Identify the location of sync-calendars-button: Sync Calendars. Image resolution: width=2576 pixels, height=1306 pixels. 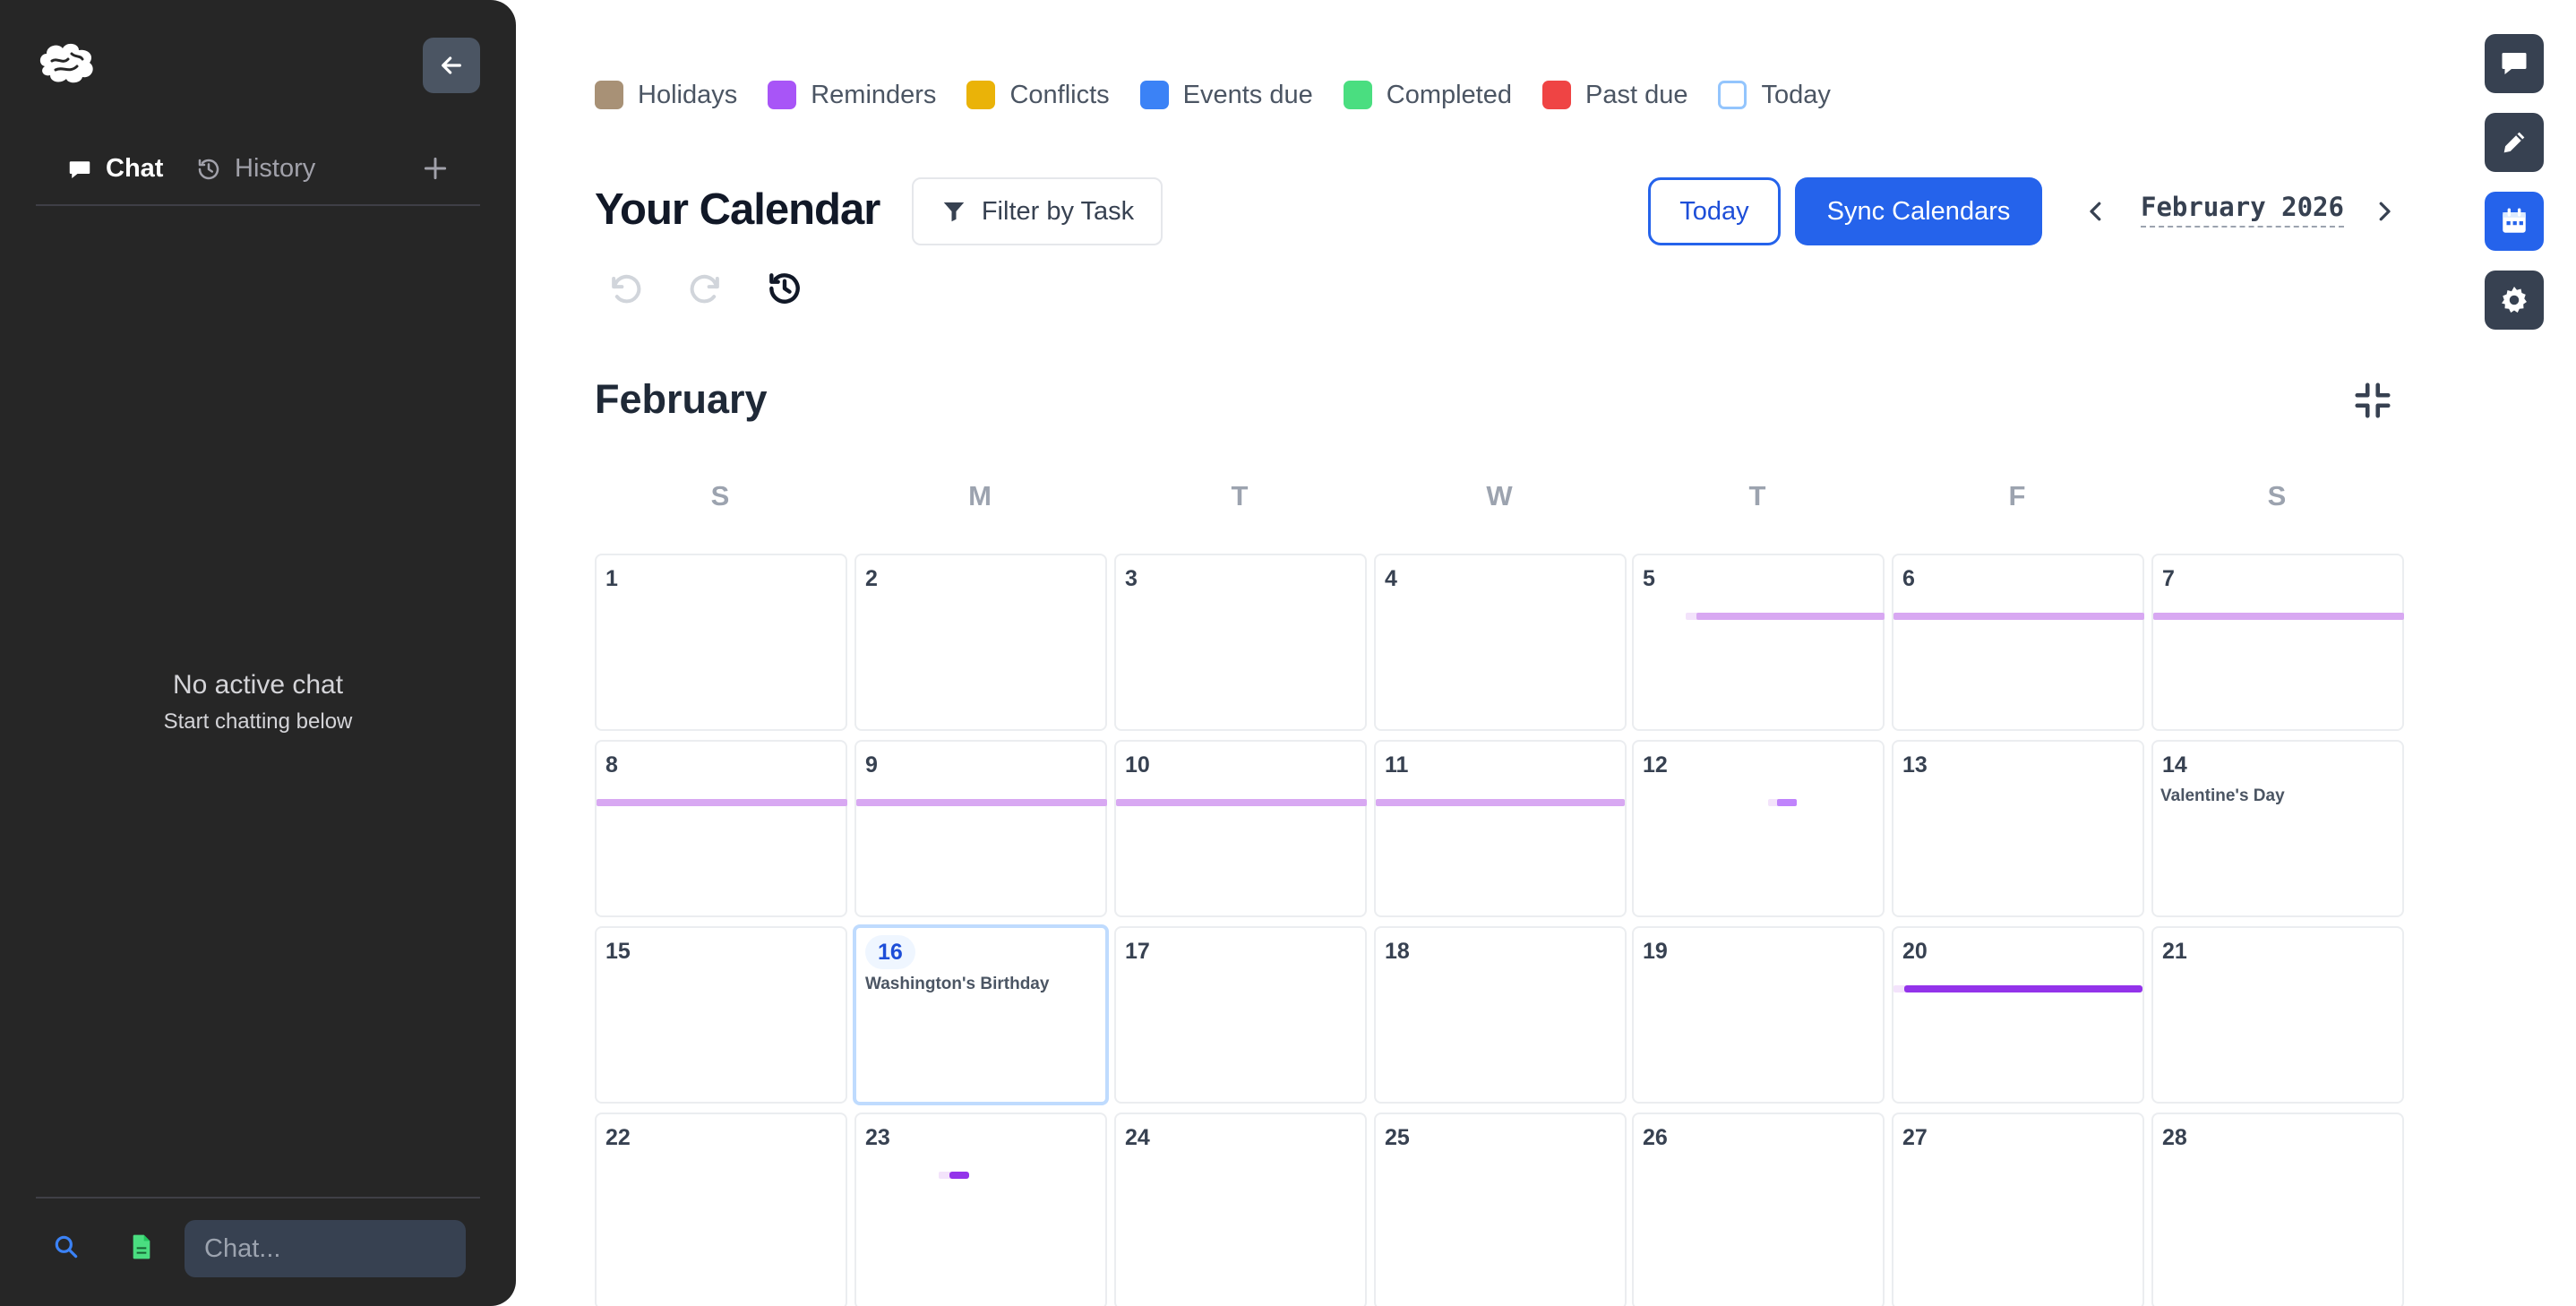
(1918, 211).